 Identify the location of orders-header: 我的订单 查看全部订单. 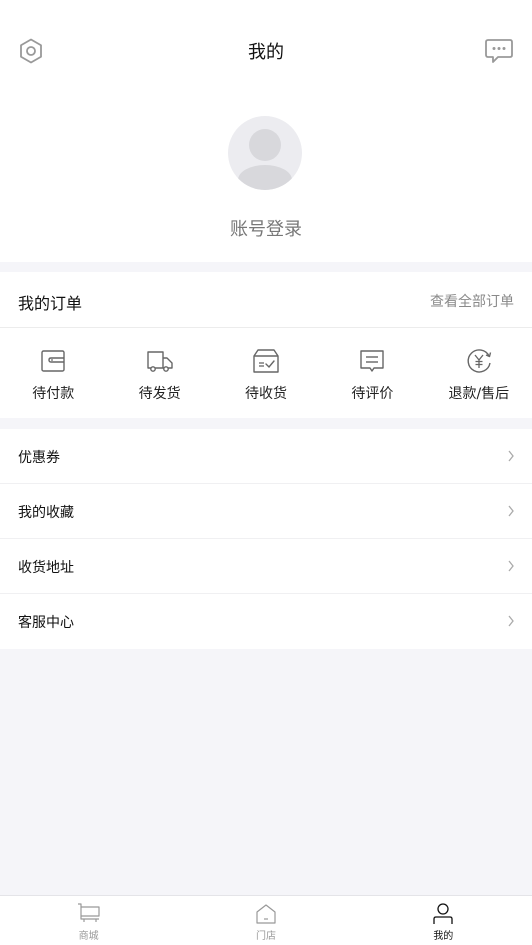
(266, 300).